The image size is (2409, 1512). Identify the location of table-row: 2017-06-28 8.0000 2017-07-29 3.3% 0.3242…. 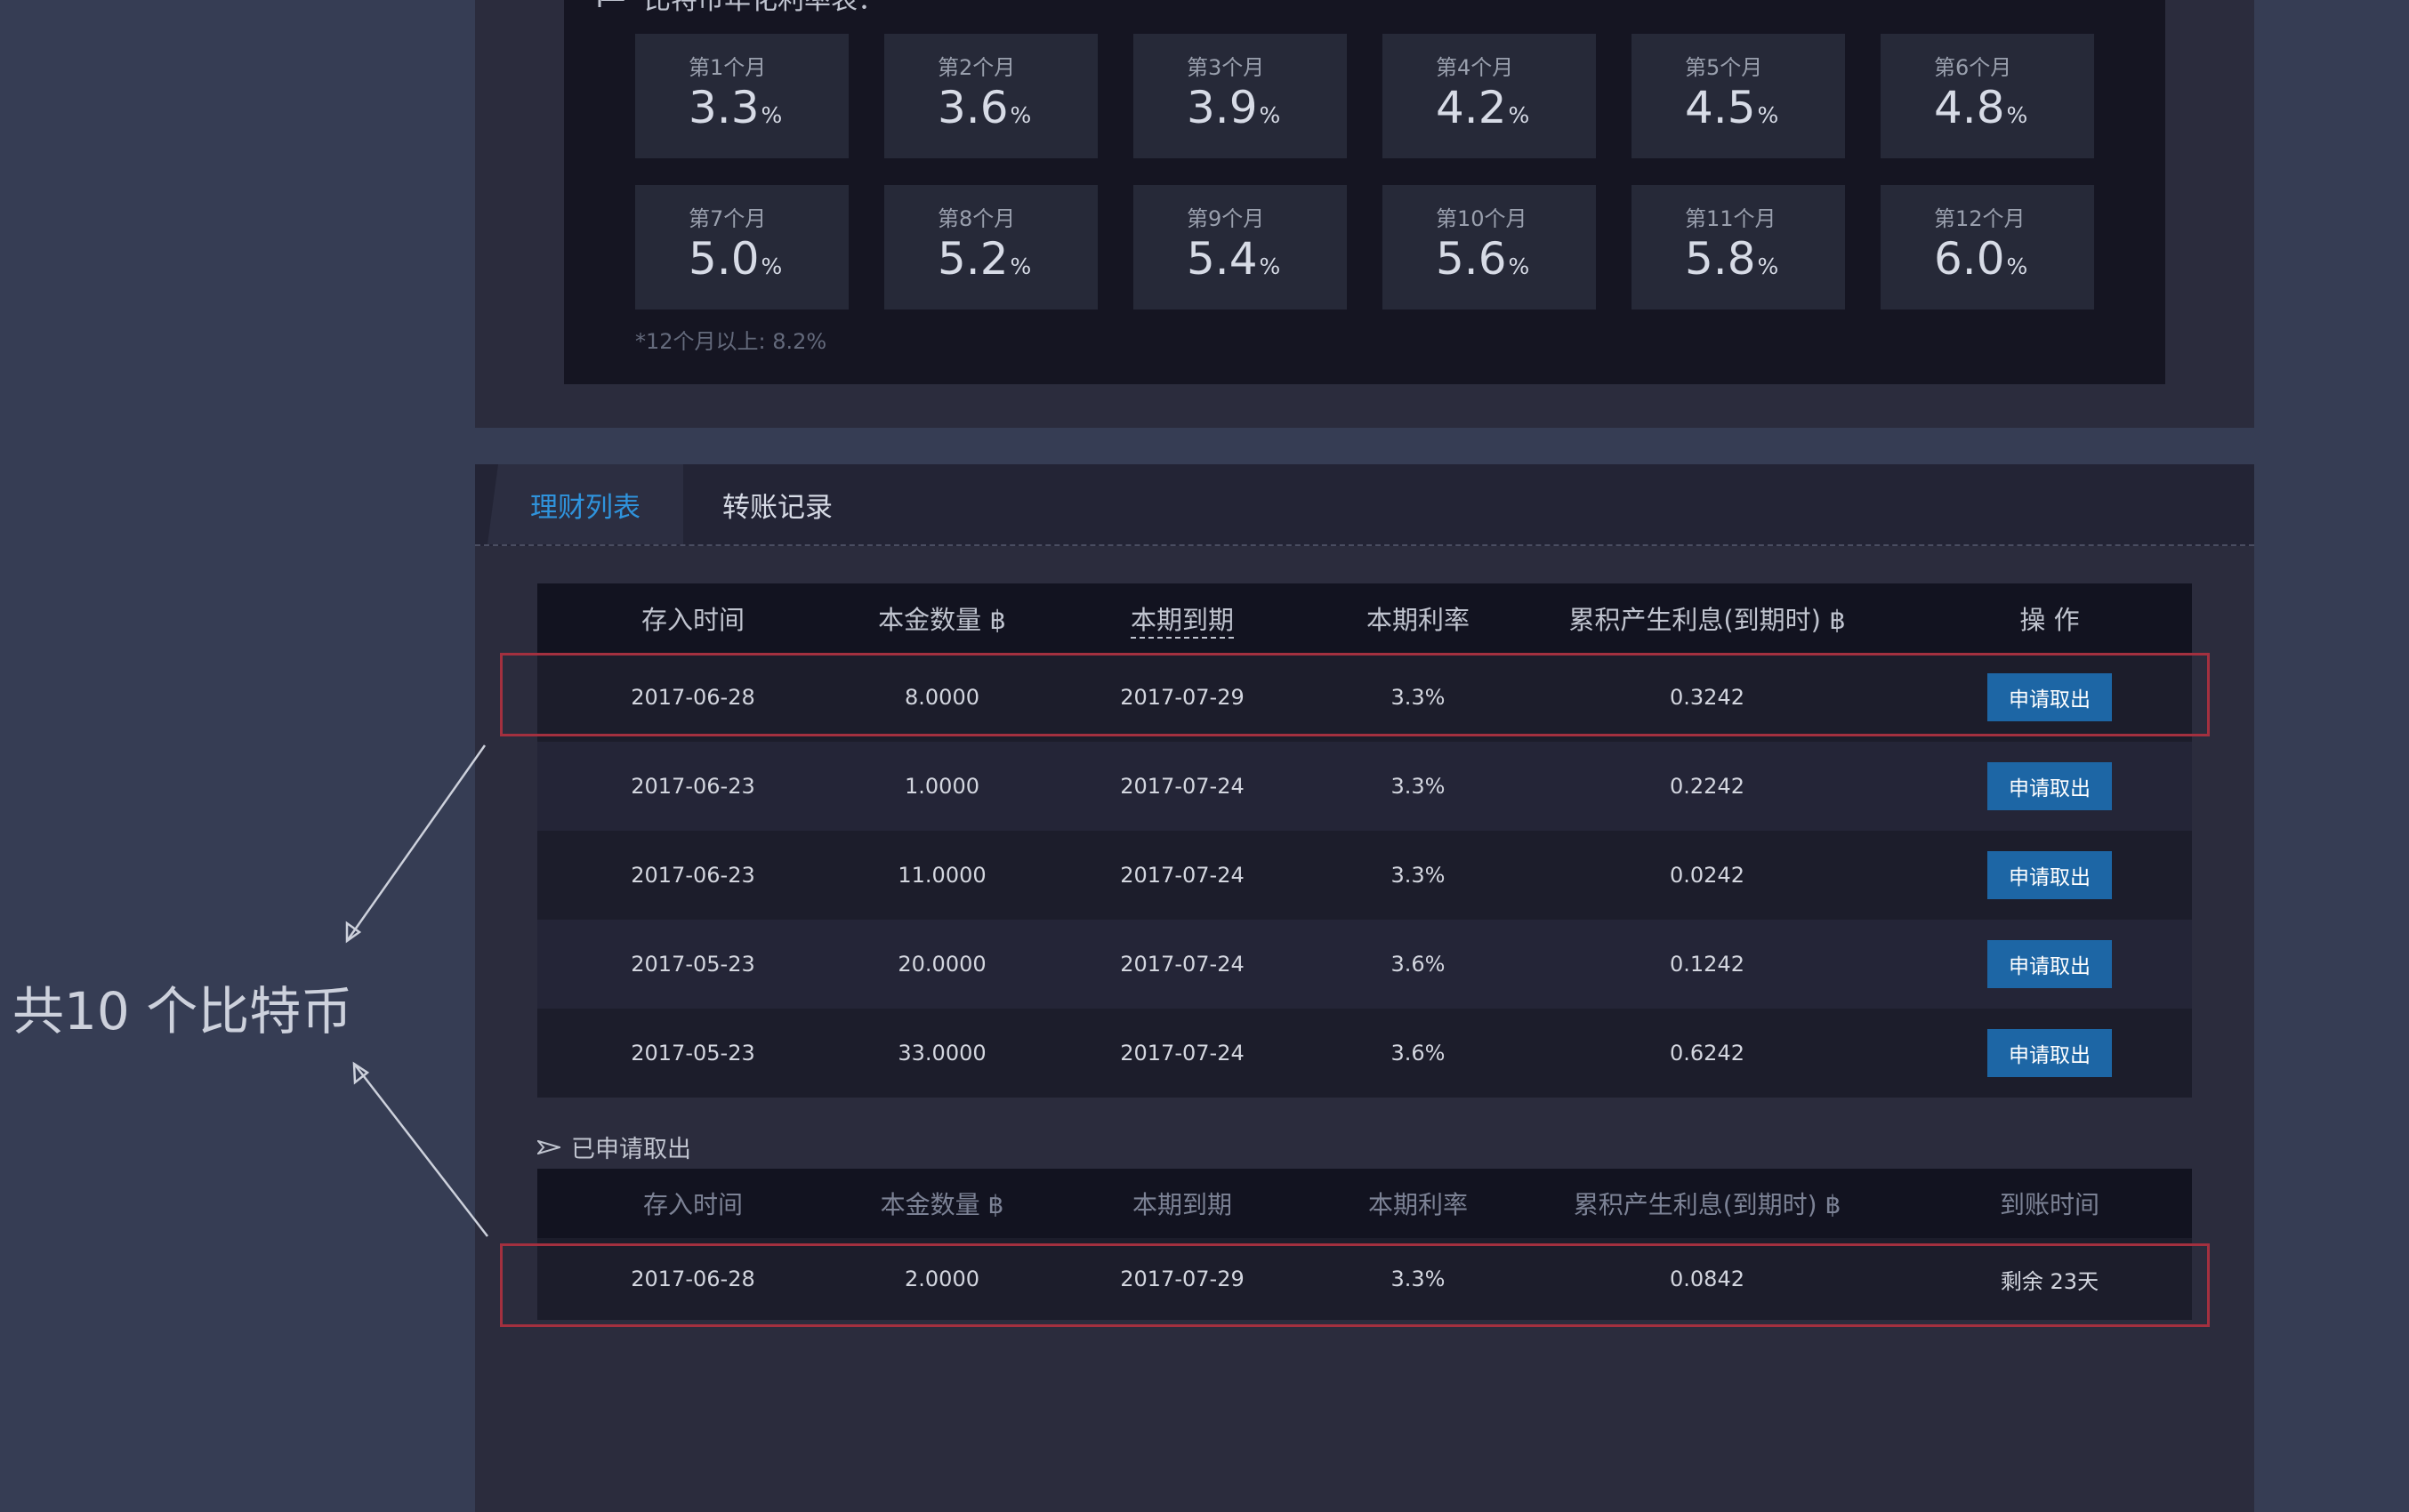
(1364, 697).